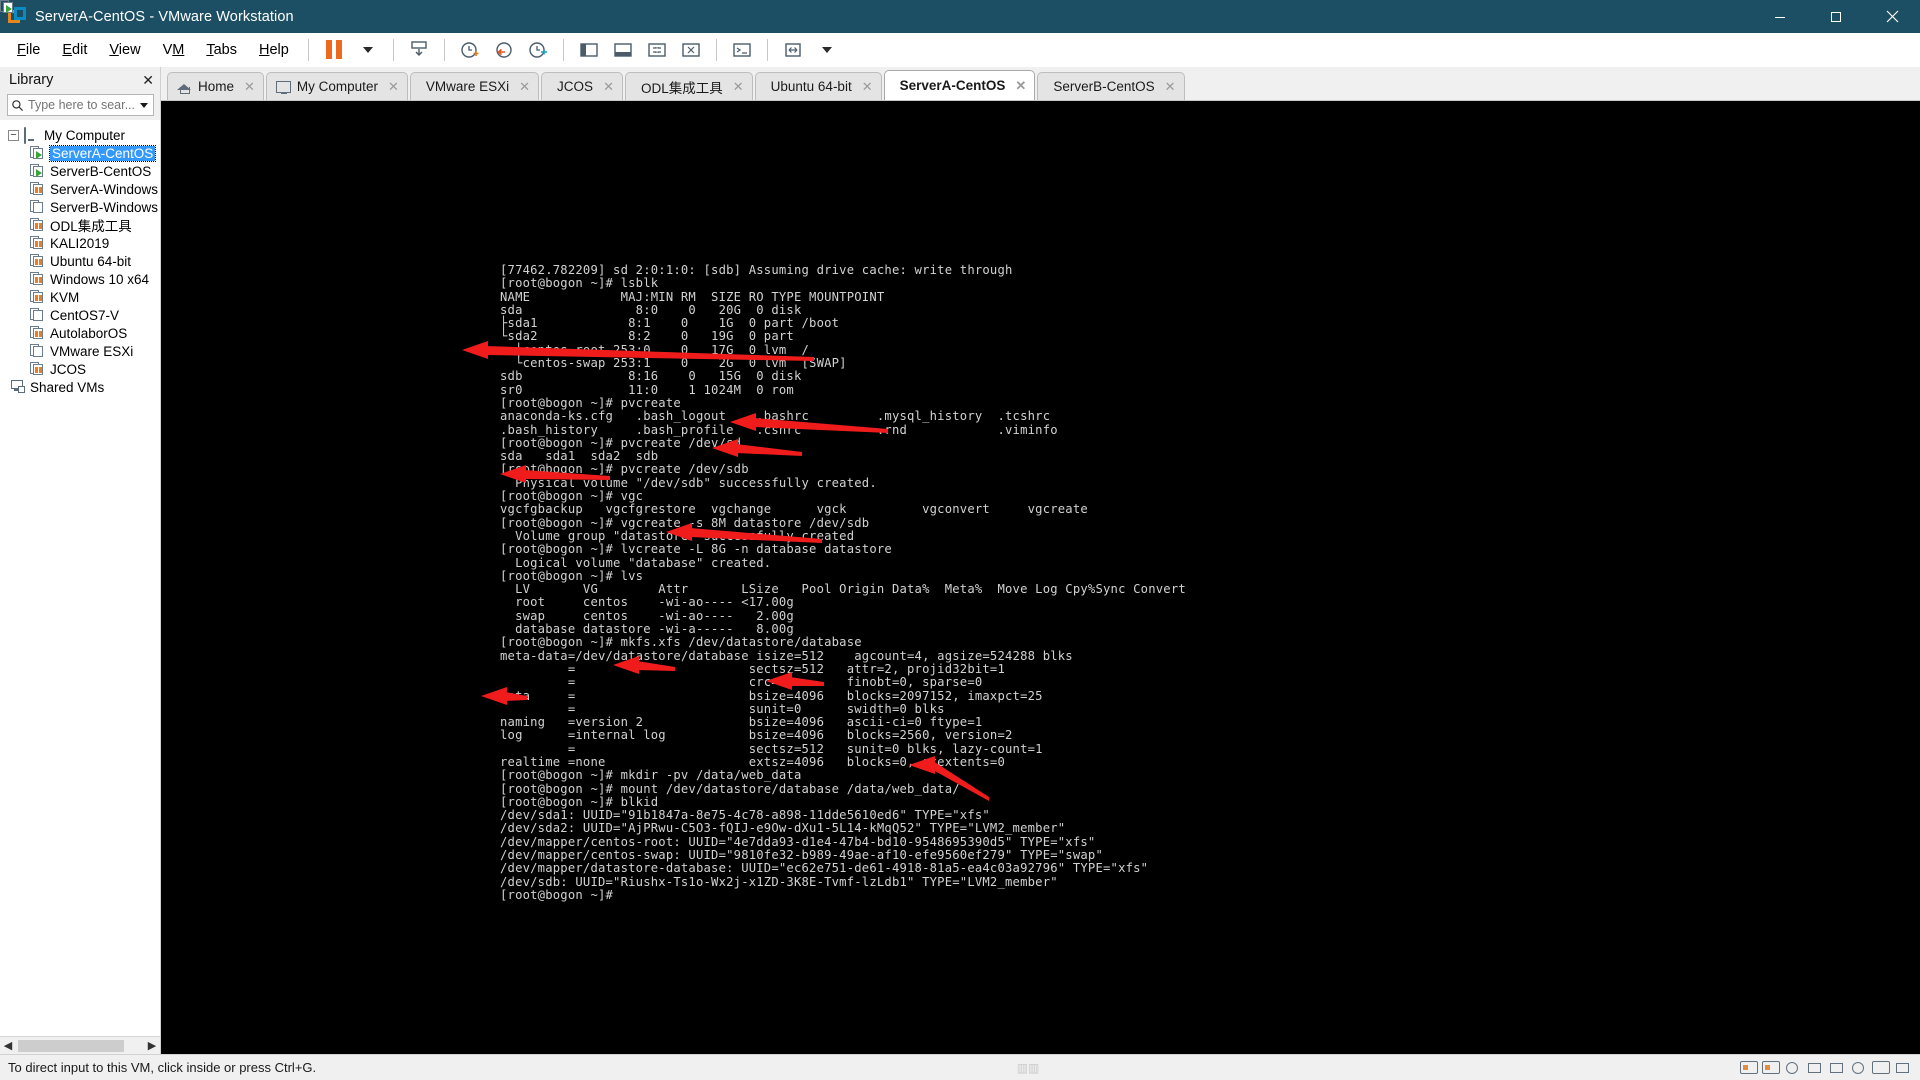  Describe the element at coordinates (80, 351) in the screenshot. I see `sidebar-item-vmware-esxi: VMware ESXi` at that location.